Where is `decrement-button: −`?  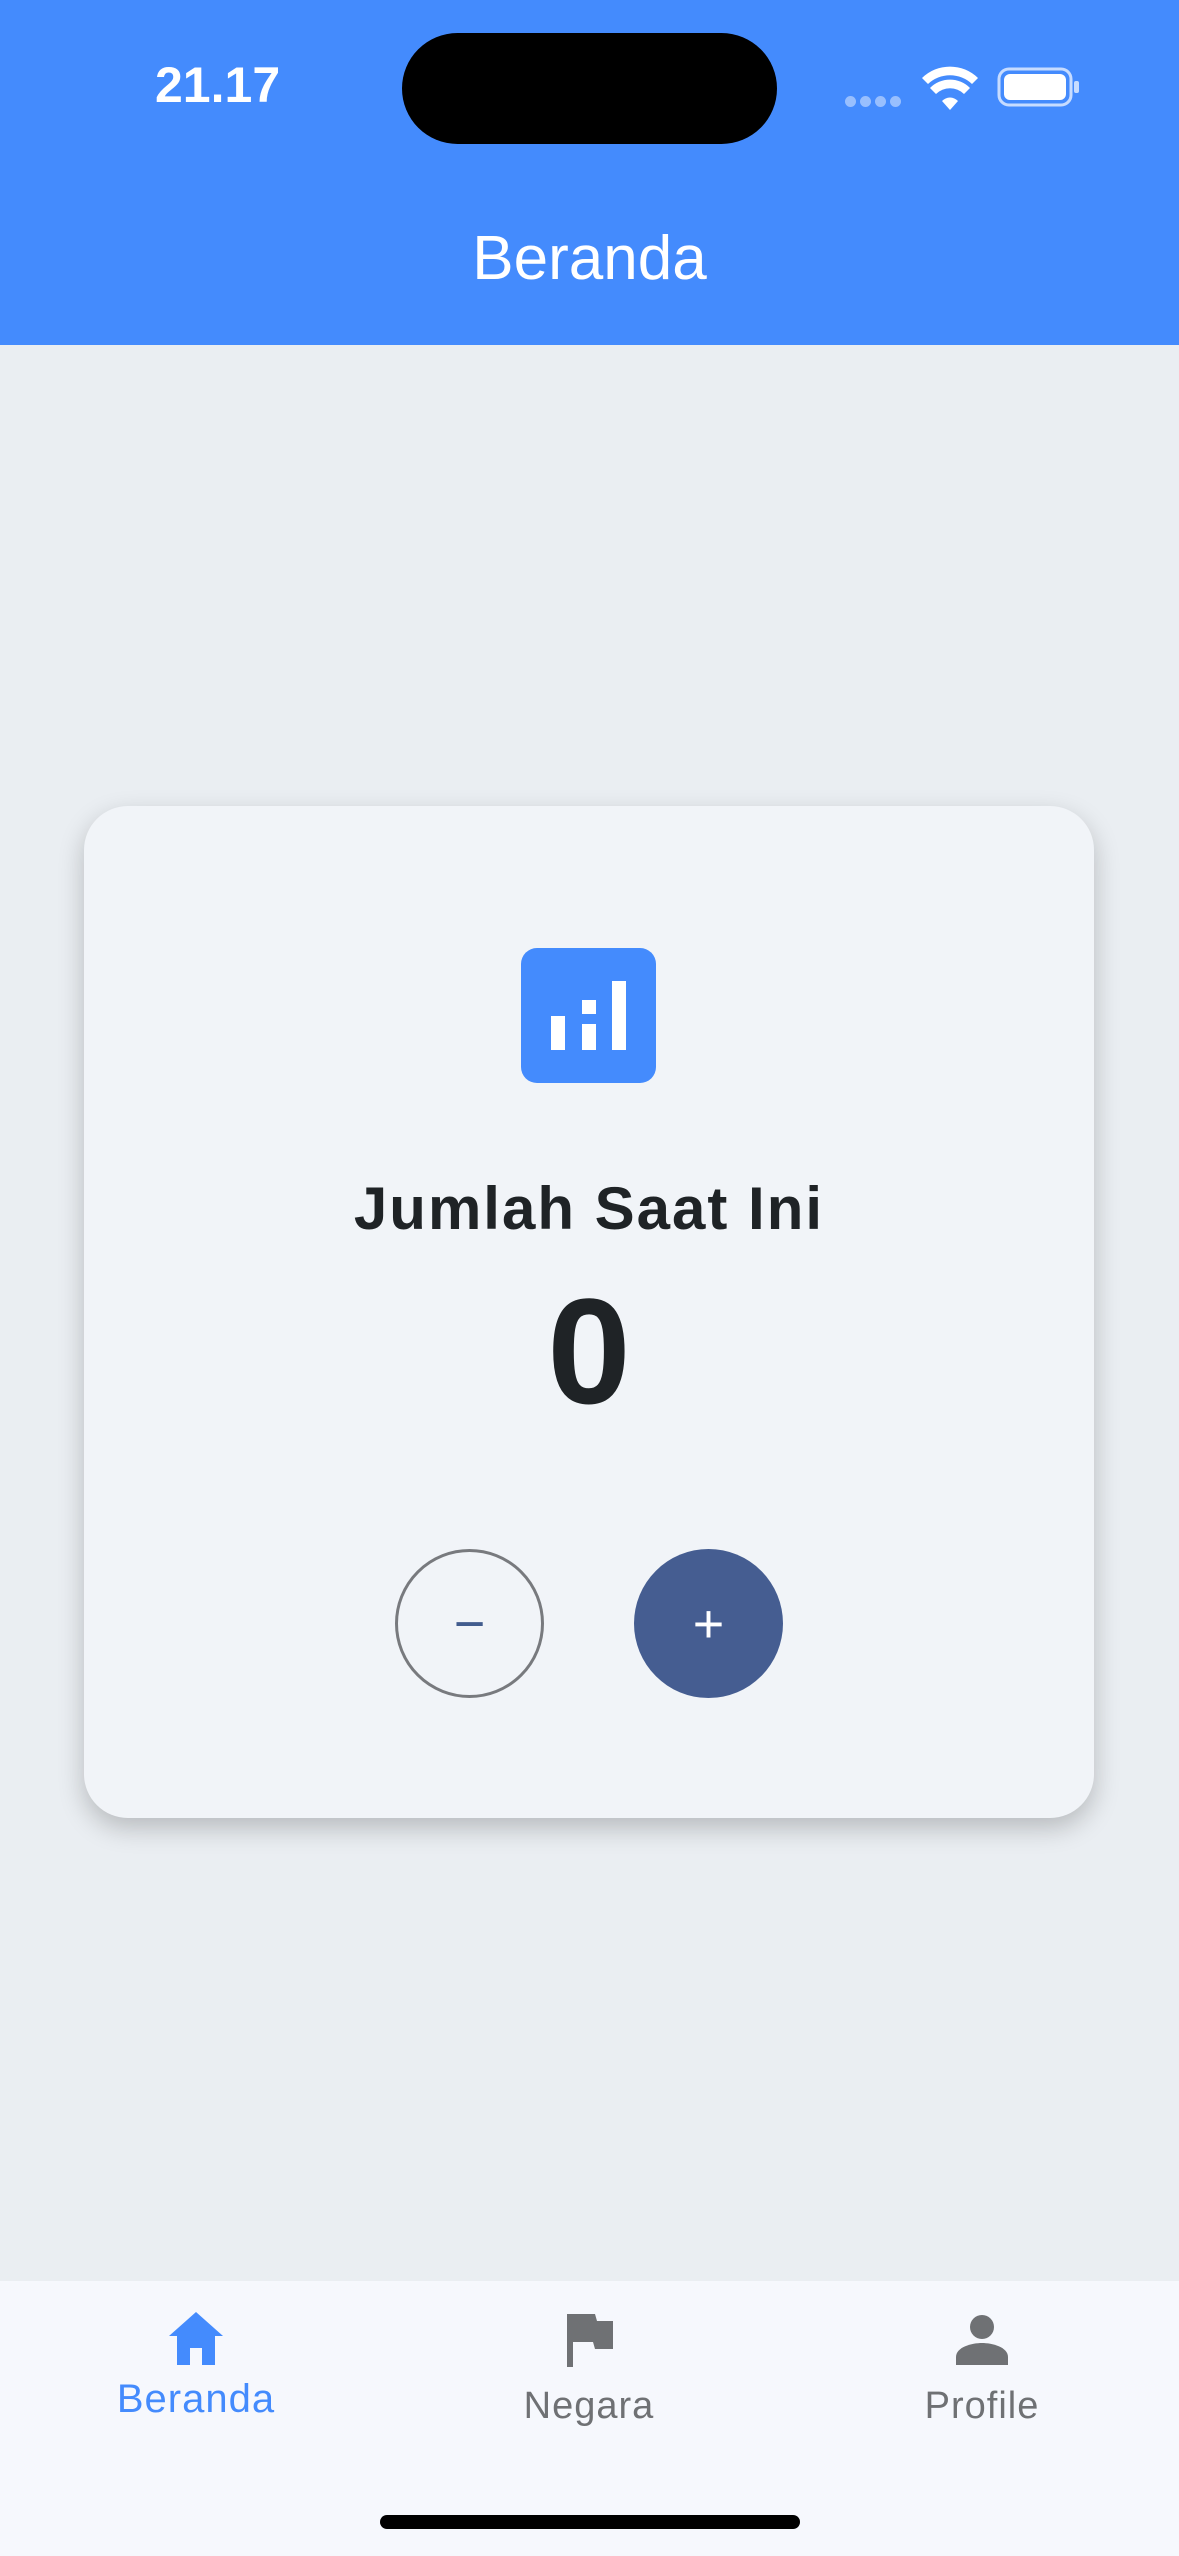
decrement-button: − is located at coordinates (469, 1623).